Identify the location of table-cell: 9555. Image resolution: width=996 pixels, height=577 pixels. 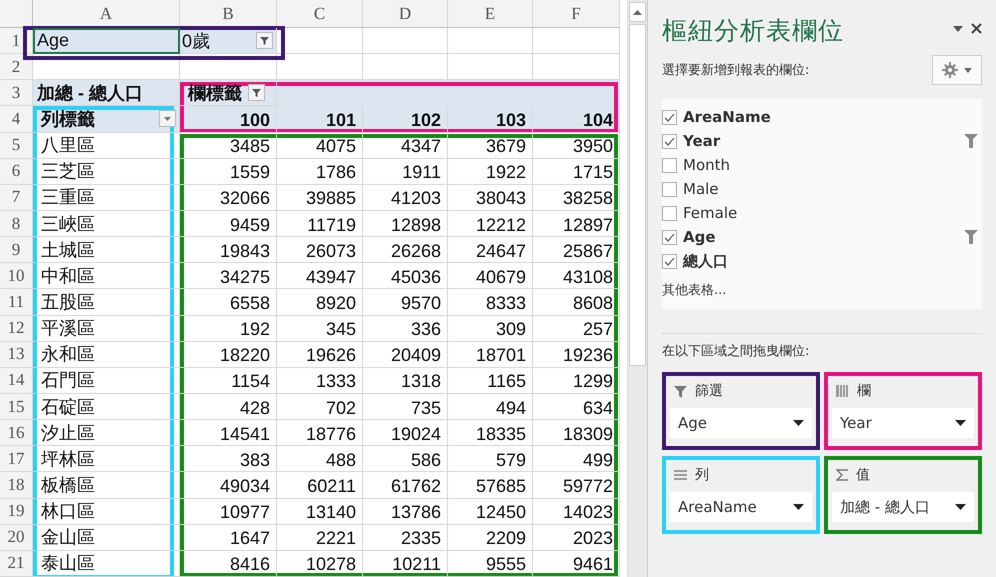
(490, 563).